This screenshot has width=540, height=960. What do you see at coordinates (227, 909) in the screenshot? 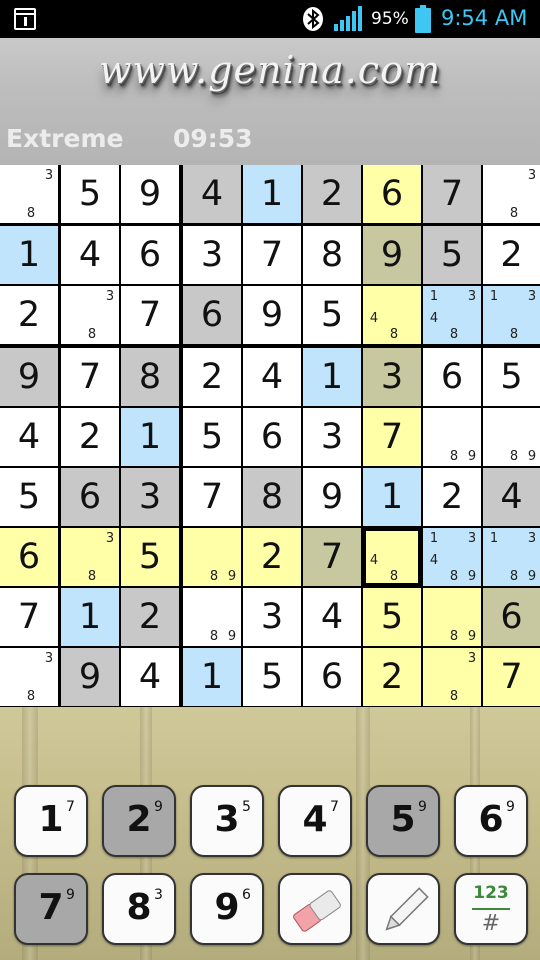
I see `digit-key-9: 96` at bounding box center [227, 909].